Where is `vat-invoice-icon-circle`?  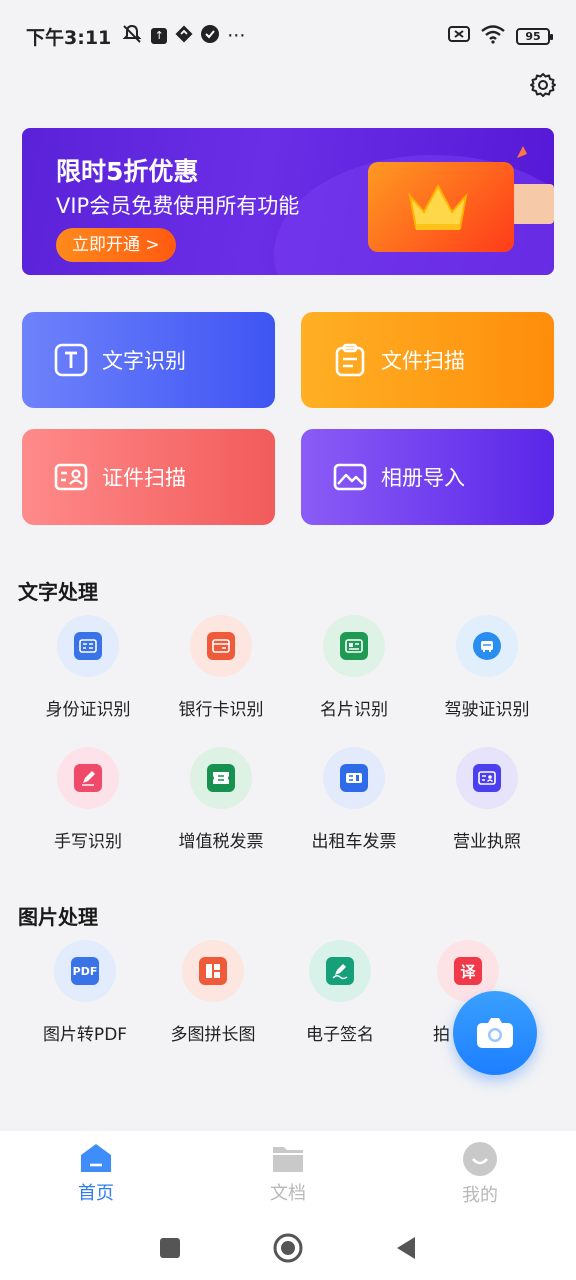 vat-invoice-icon-circle is located at coordinates (221, 778).